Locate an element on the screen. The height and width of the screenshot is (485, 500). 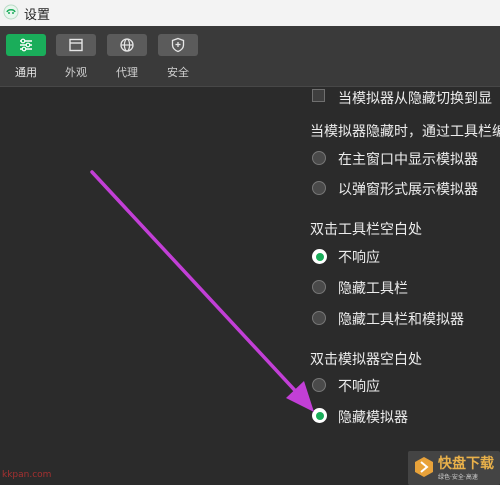
title-bar: 设置 is located at coordinates (250, 13).